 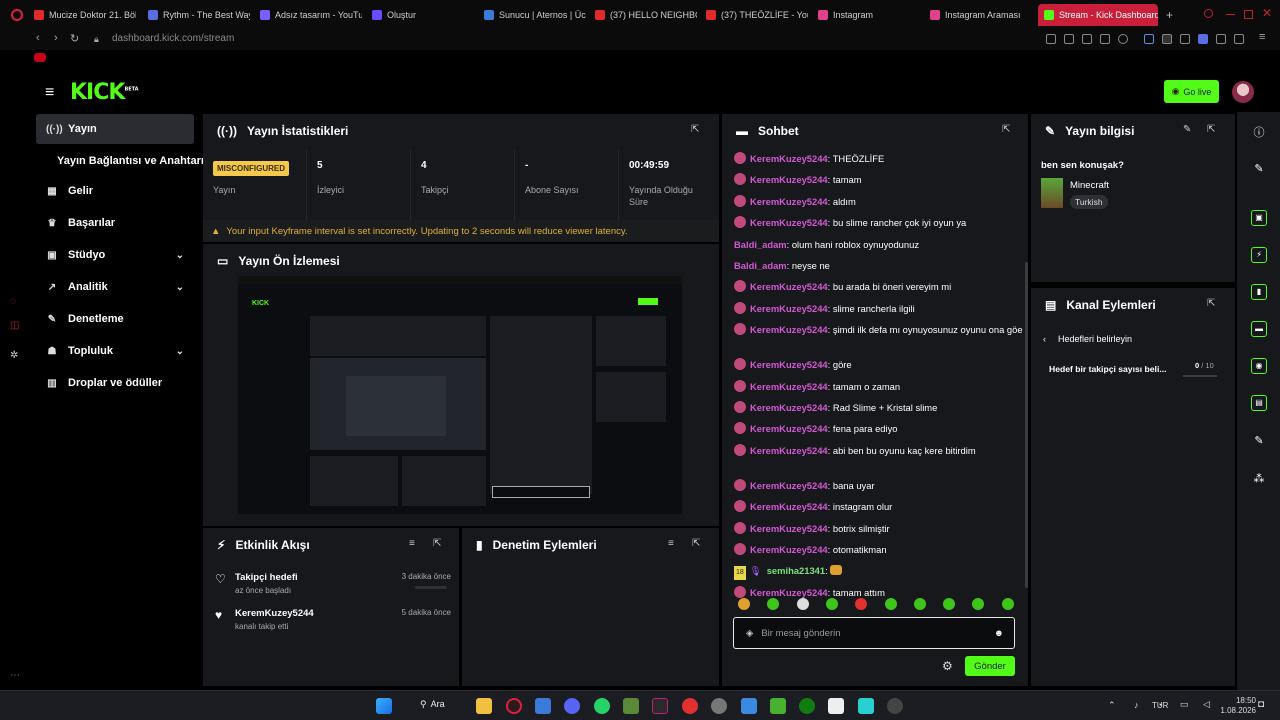 What do you see at coordinates (1259, 329) in the screenshot?
I see `chat-toggle-icon: ▬` at bounding box center [1259, 329].